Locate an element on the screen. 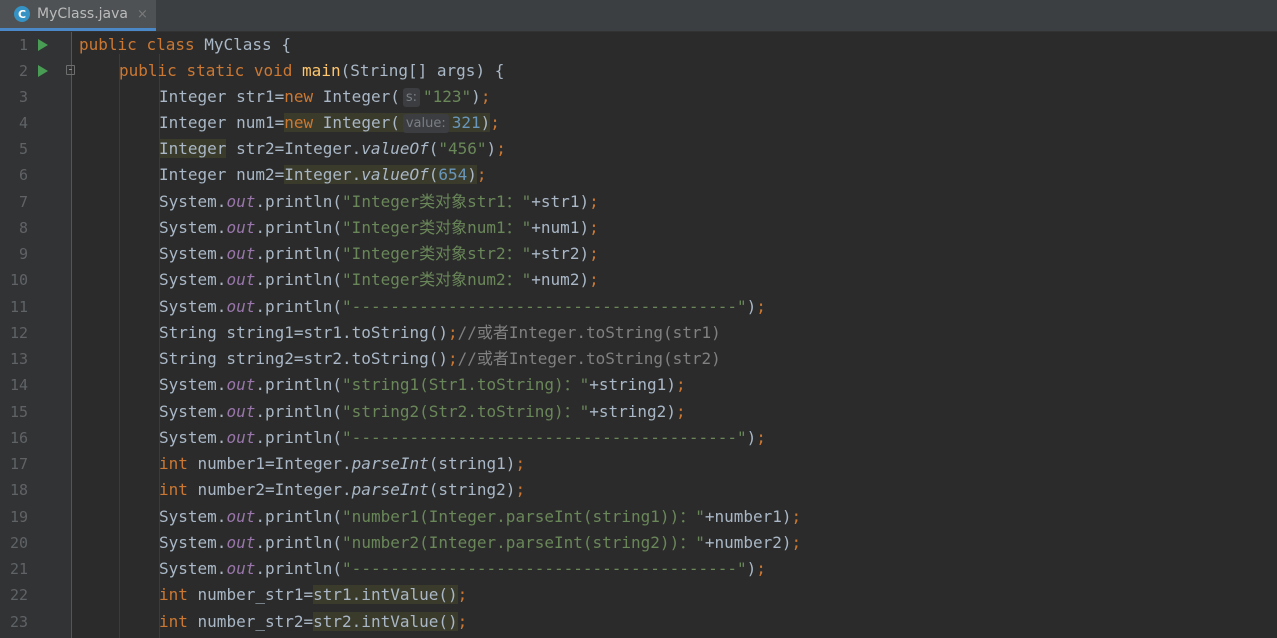  line-number: 13 is located at coordinates (18, 359).